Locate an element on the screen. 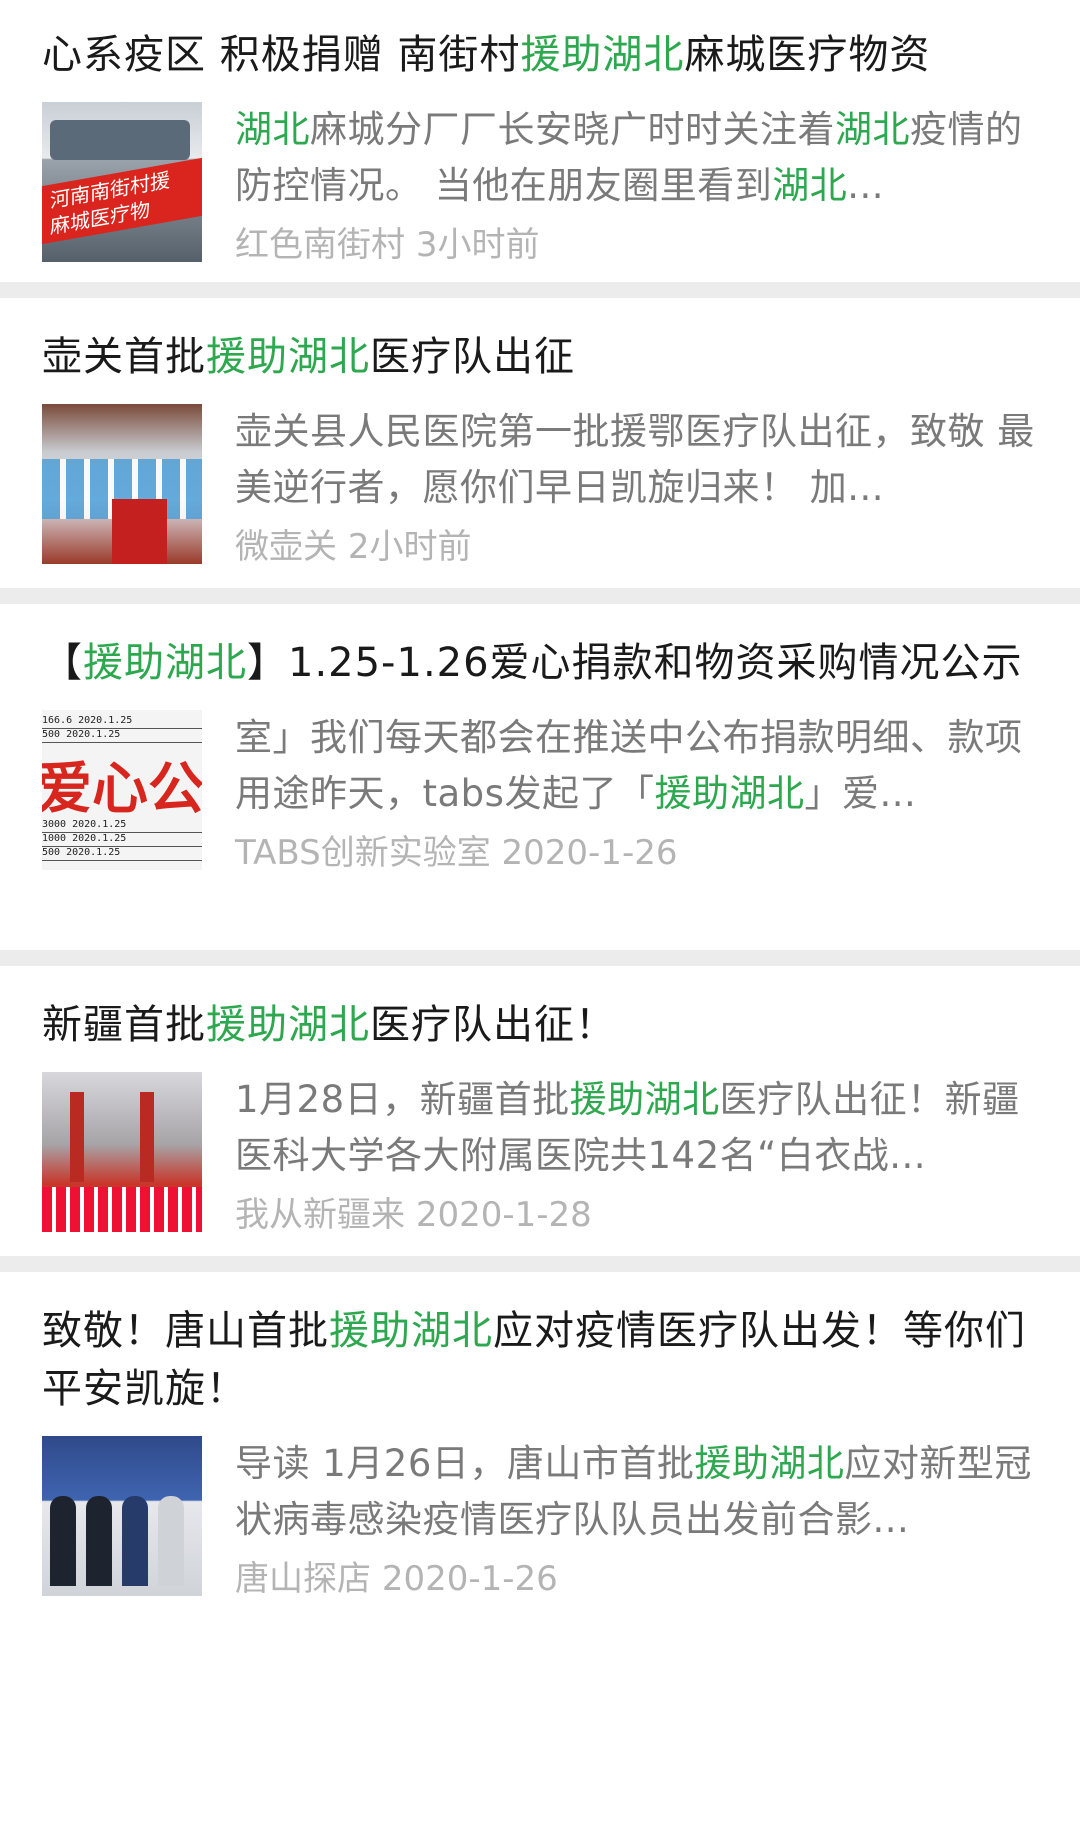 This screenshot has height=1826, width=1080. article-title: 心系疫区 积极捐赠 南街村援助湖北麻城医疗物资 is located at coordinates (561, 55).